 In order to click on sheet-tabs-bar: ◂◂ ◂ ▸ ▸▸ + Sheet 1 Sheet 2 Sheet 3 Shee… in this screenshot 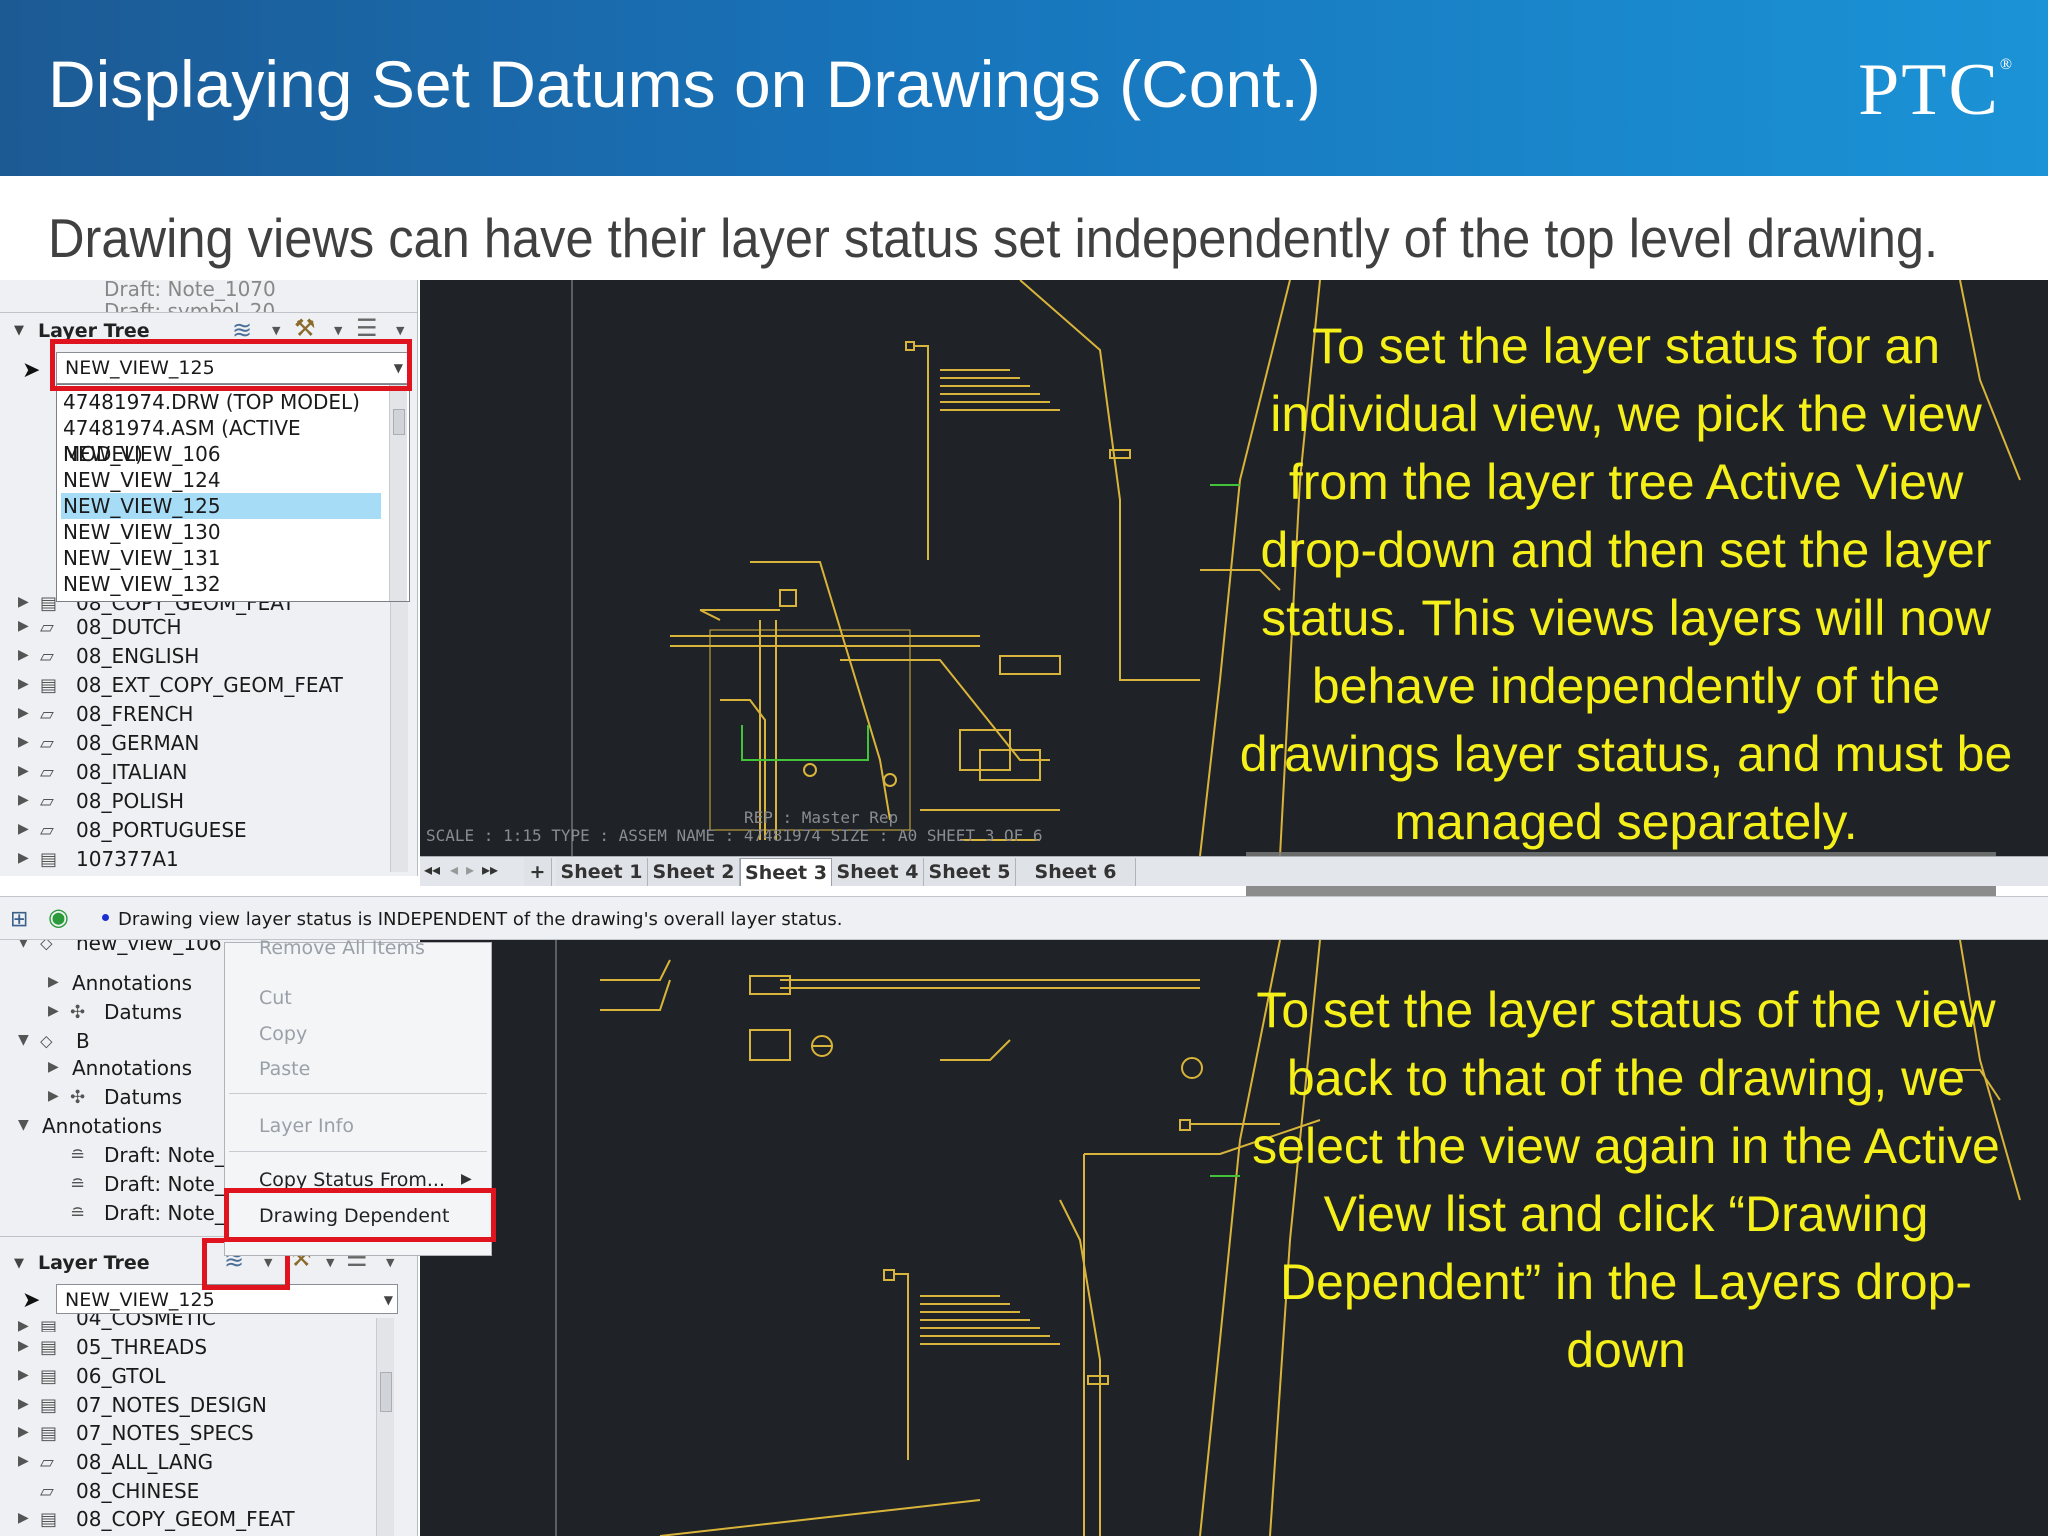, I will do `click(1234, 871)`.